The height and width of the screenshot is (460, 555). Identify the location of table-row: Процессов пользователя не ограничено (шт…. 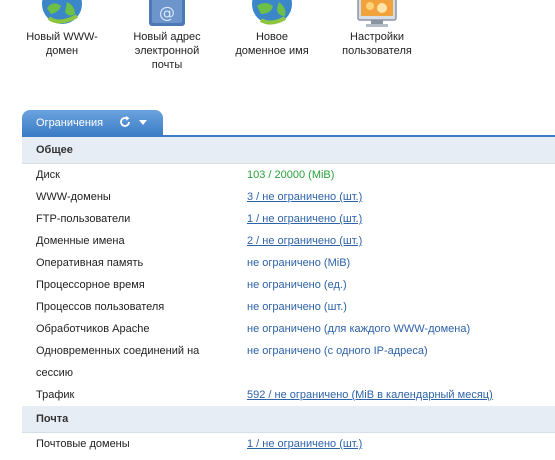
(288, 307).